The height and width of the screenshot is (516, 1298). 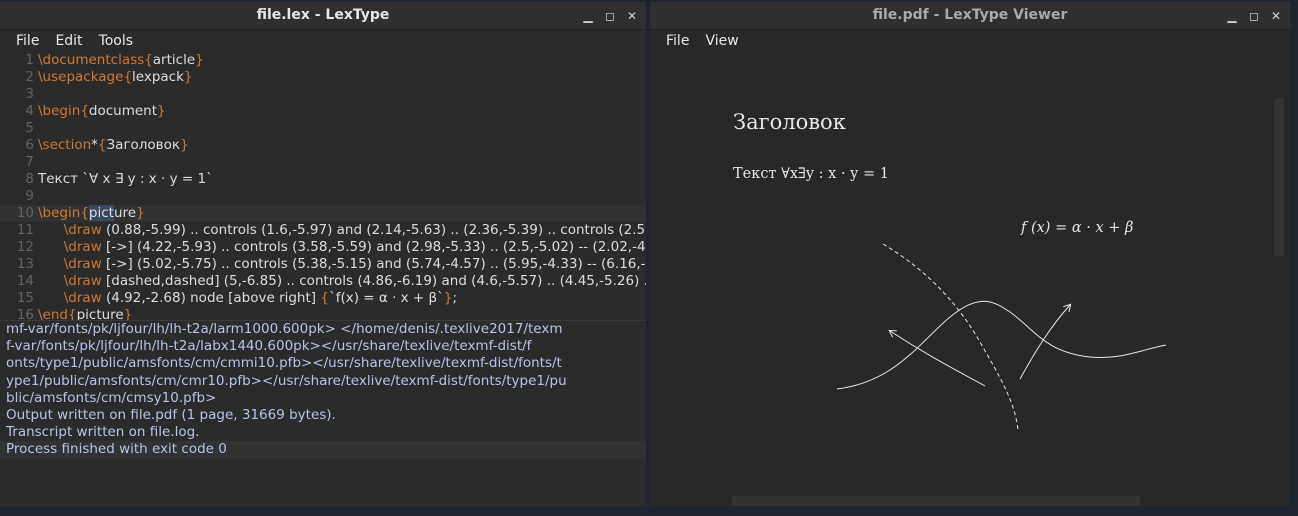 I want to click on vertical-scrollbar, so click(x=1279, y=177).